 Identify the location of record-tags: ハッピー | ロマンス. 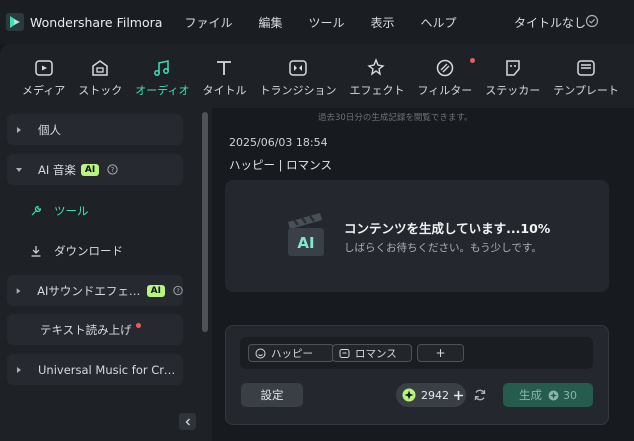
(280, 165).